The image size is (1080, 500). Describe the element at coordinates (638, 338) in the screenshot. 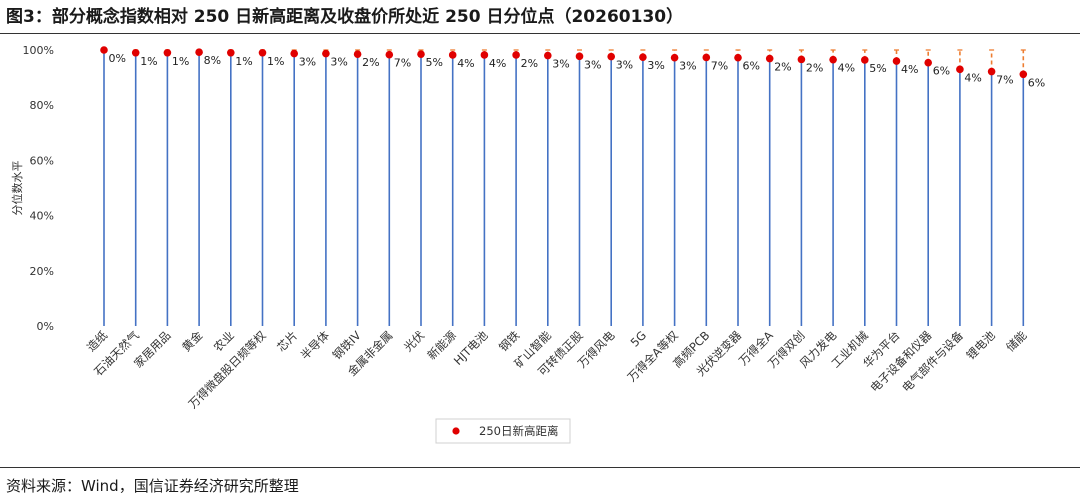

I see `category-label: 5G` at that location.